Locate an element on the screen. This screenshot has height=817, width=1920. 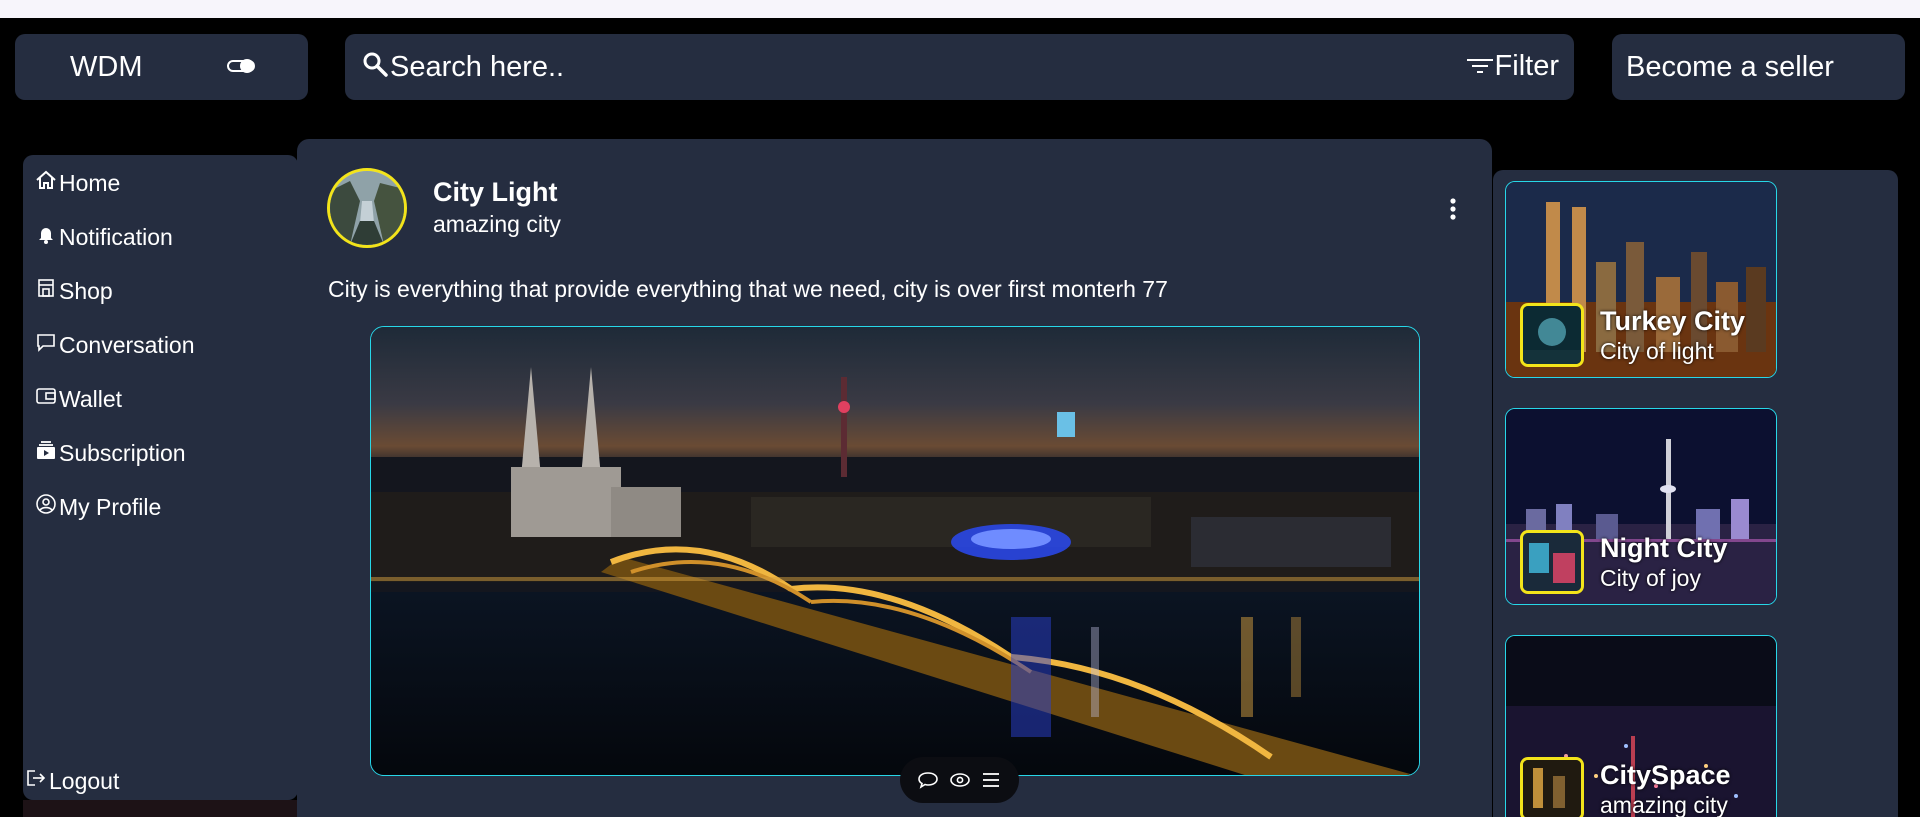
sidebar-footer is located at coordinates (160, 808).